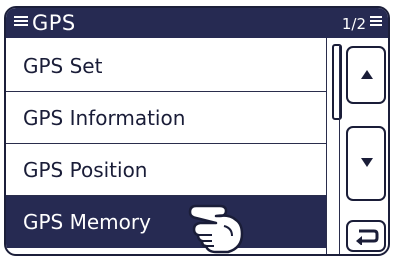 The image size is (396, 259). Describe the element at coordinates (104, 118) in the screenshot. I see `menu-item-label: GPS Information` at that location.